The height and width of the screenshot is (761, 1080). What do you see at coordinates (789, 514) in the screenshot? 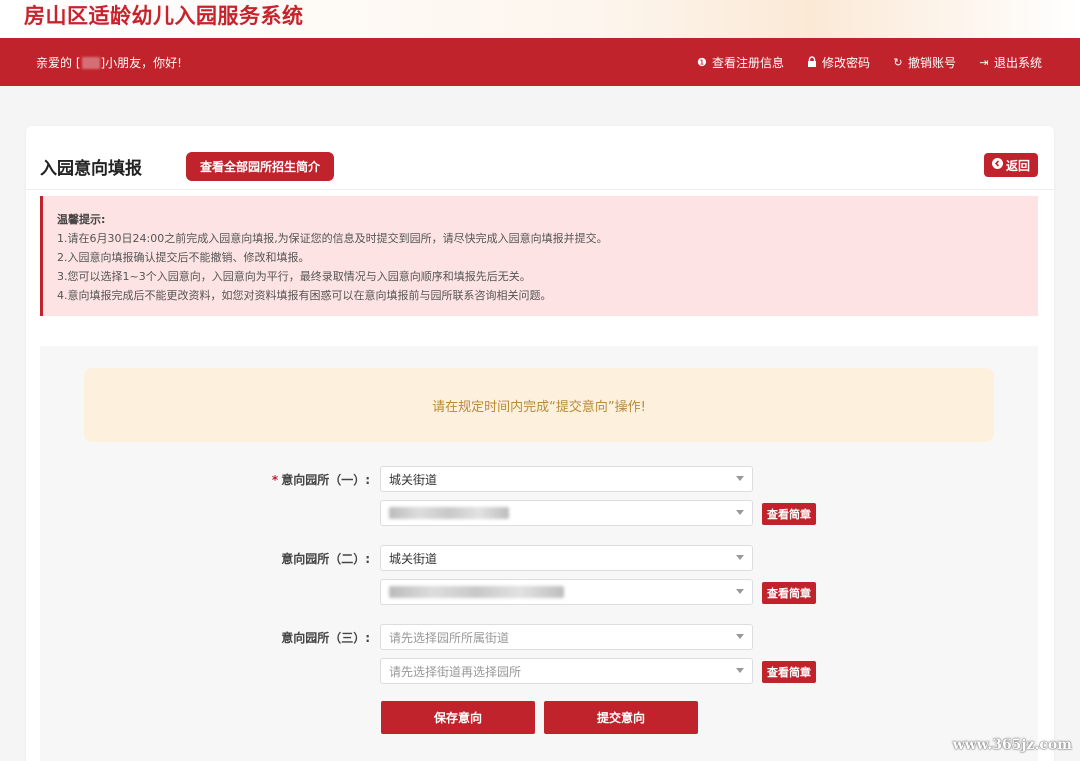
I see `intention-1-view-brochure-button: 查看简章` at bounding box center [789, 514].